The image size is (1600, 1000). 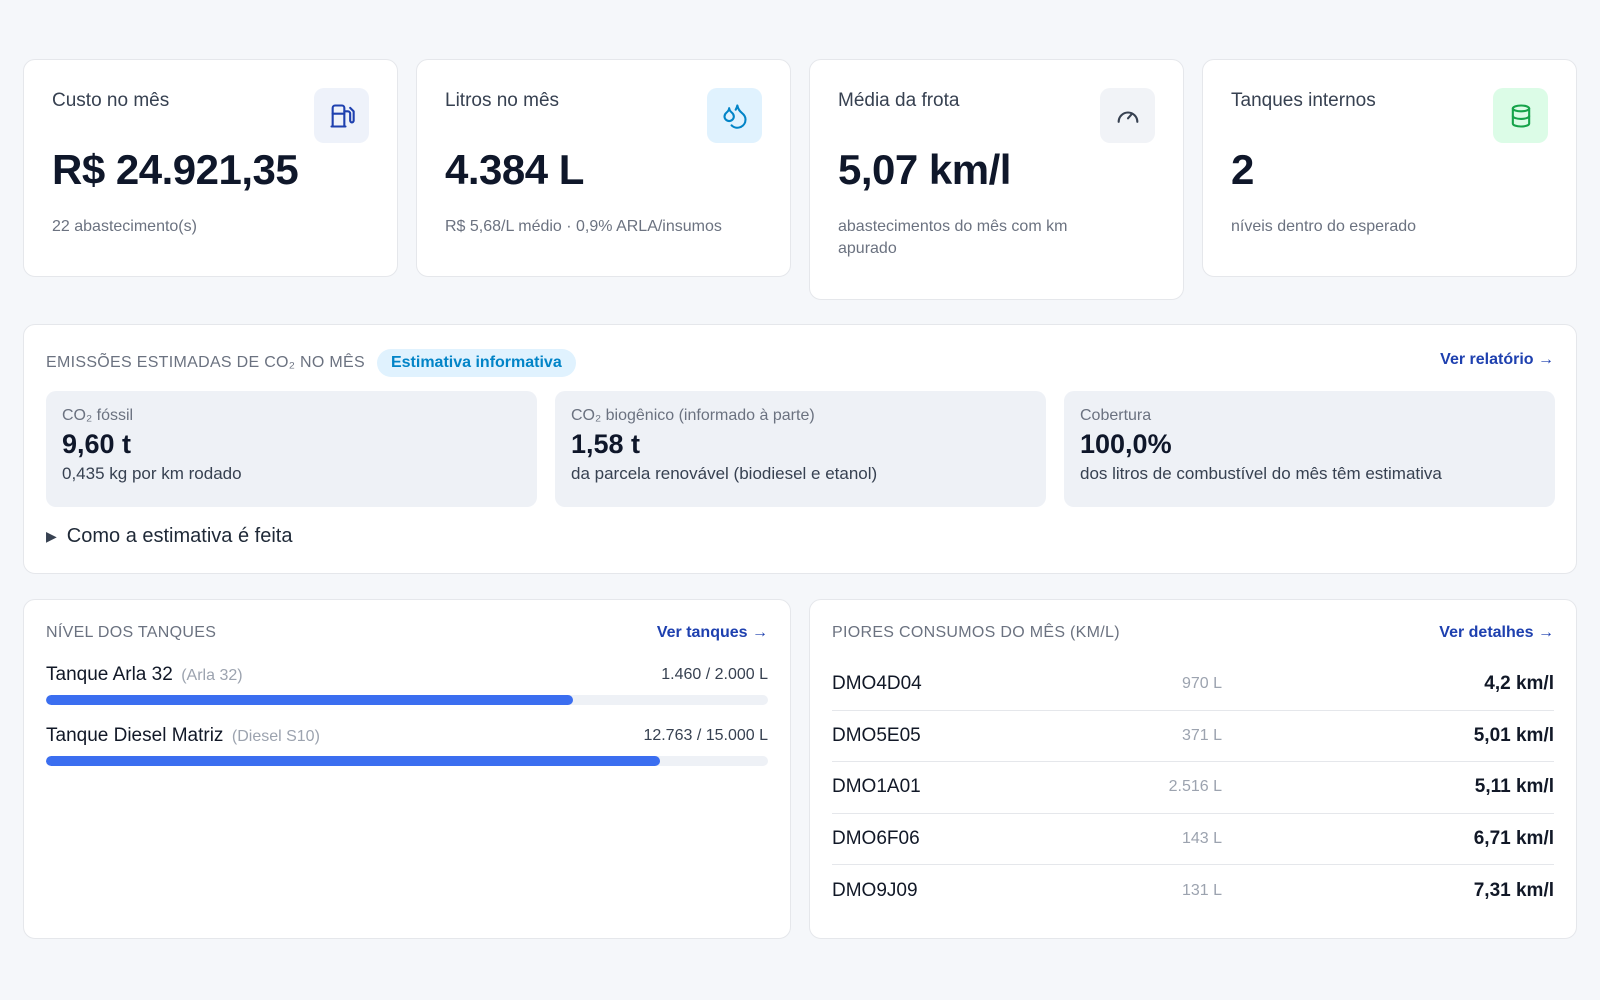 What do you see at coordinates (1126, 444) in the screenshot?
I see `tile-value: 100,0%` at bounding box center [1126, 444].